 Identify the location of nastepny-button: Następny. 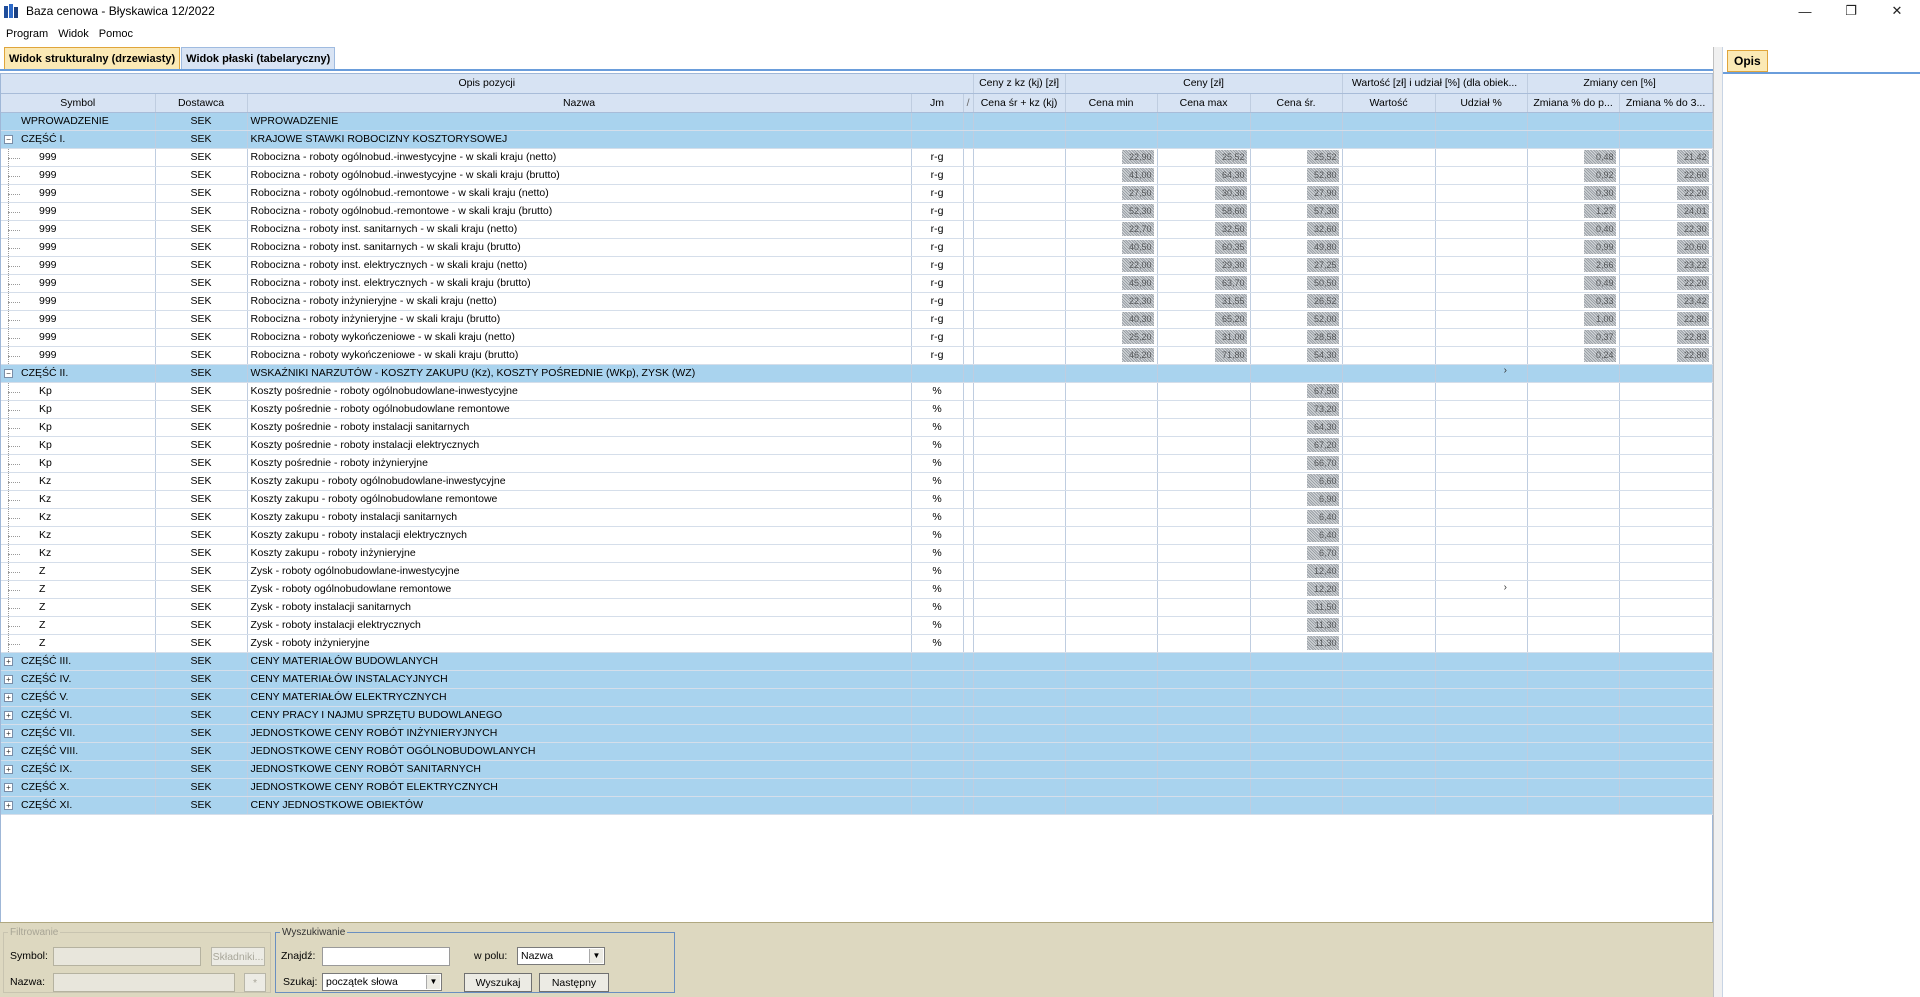
(574, 982).